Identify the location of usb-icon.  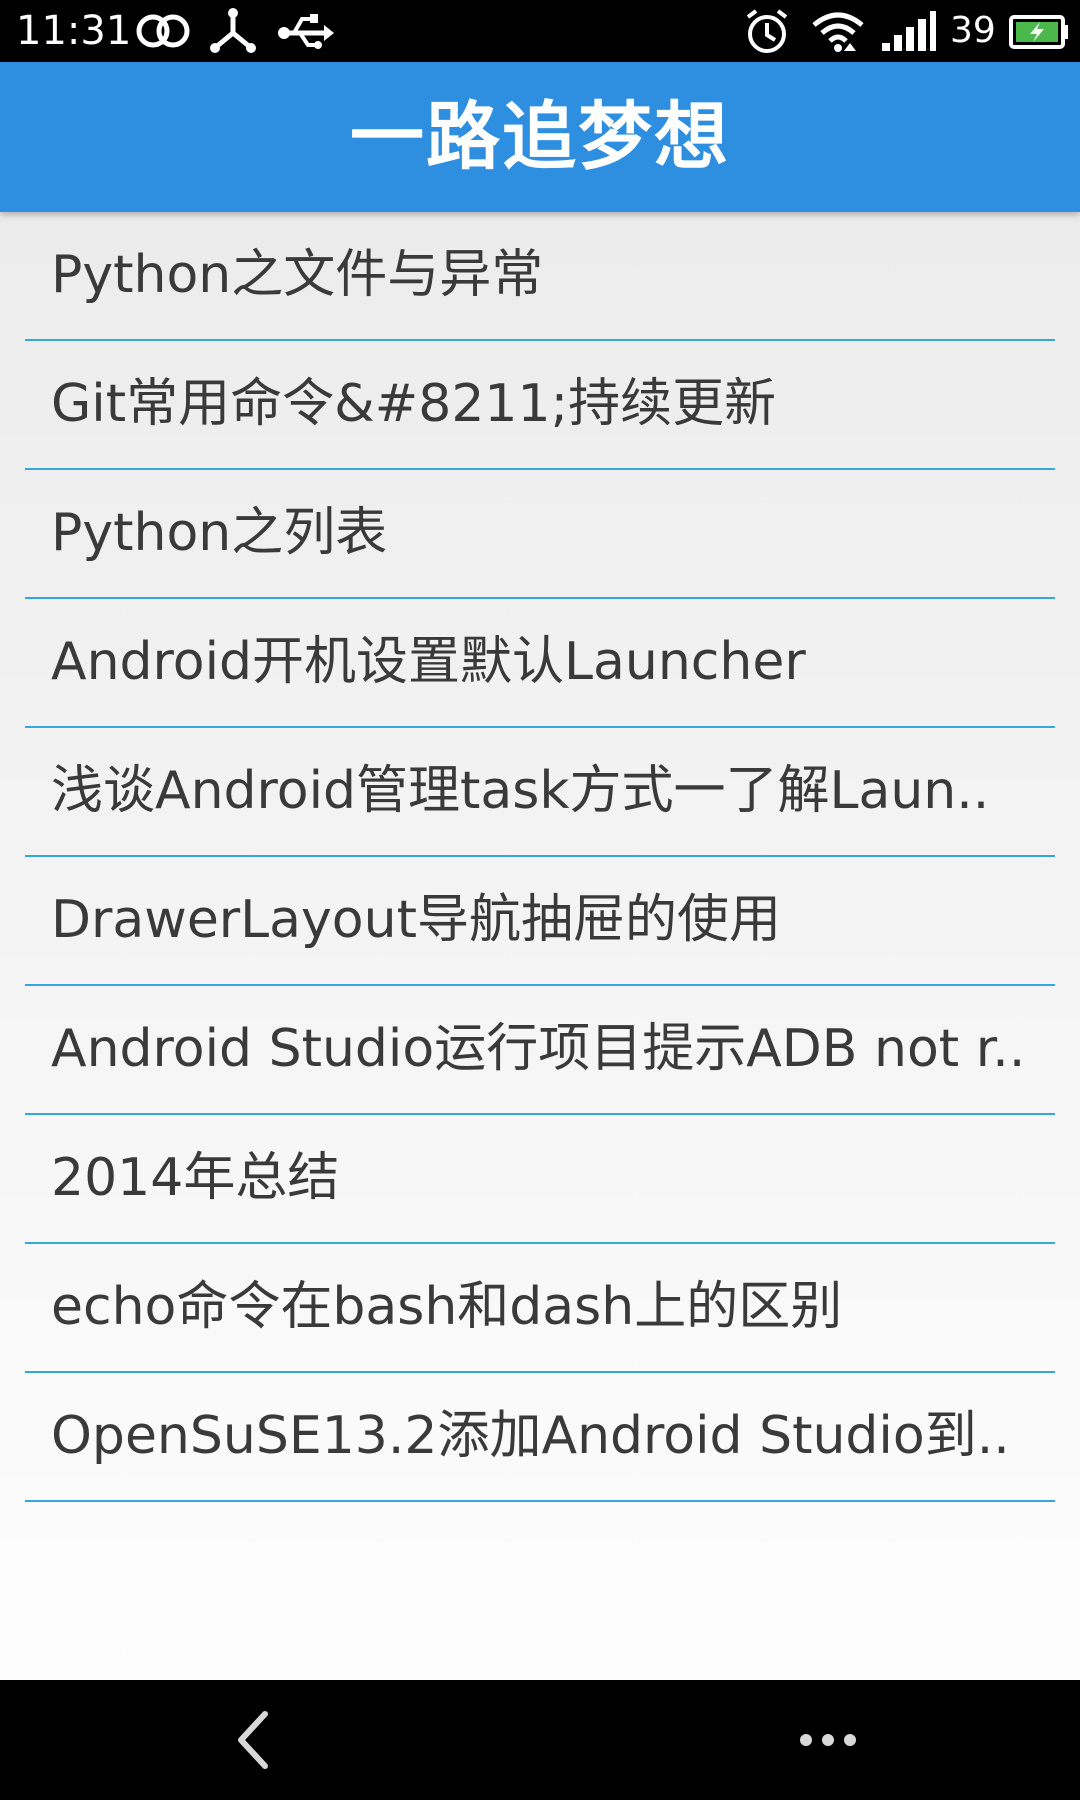
(306, 31).